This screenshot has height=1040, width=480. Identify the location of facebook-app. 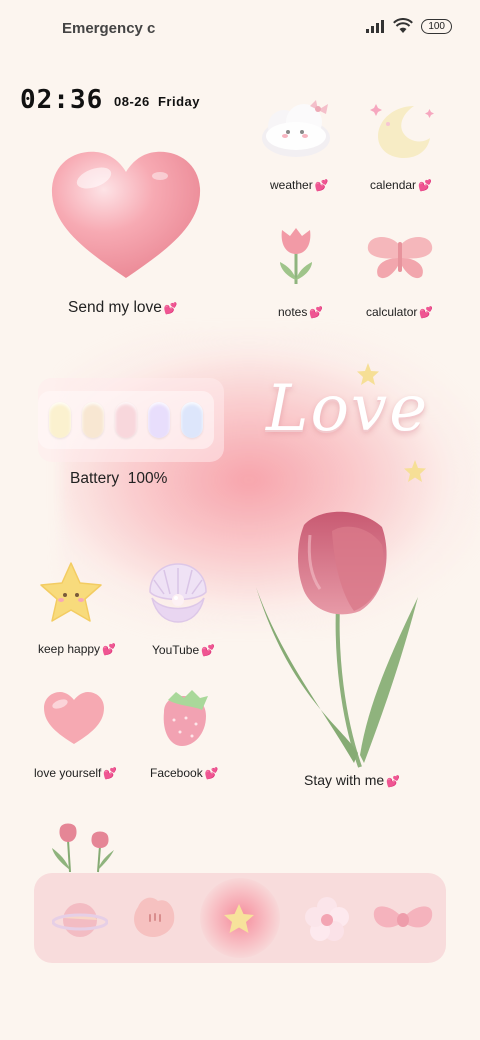
(184, 718).